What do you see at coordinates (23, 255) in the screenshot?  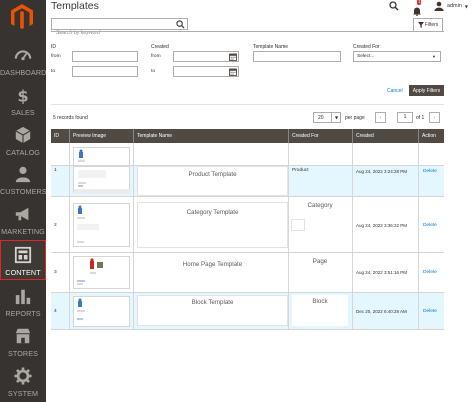 I see `content-icon` at bounding box center [23, 255].